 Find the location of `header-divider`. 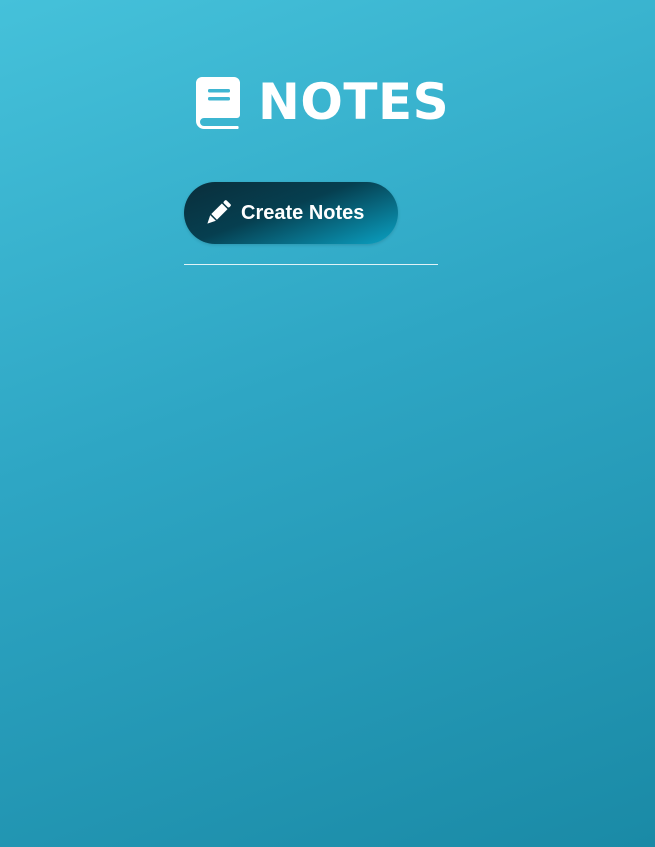

header-divider is located at coordinates (311, 264).